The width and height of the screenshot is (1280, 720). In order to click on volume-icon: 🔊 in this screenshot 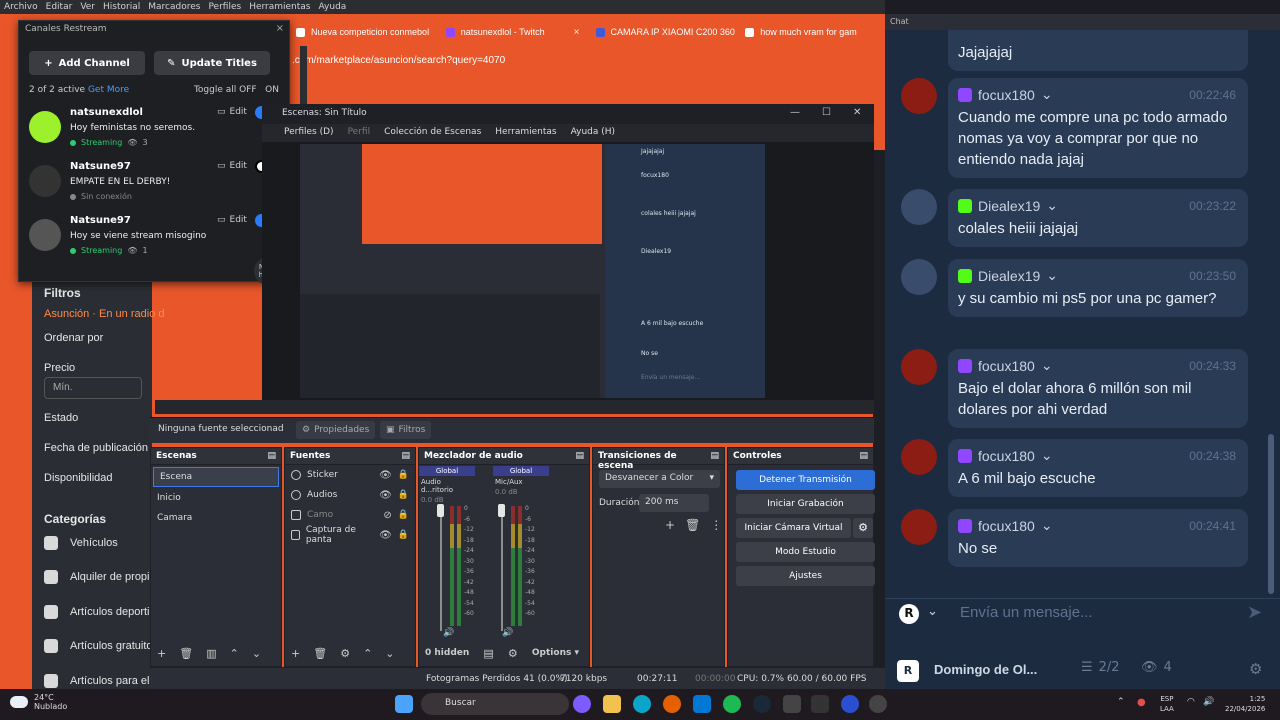, I will do `click(1208, 702)`.